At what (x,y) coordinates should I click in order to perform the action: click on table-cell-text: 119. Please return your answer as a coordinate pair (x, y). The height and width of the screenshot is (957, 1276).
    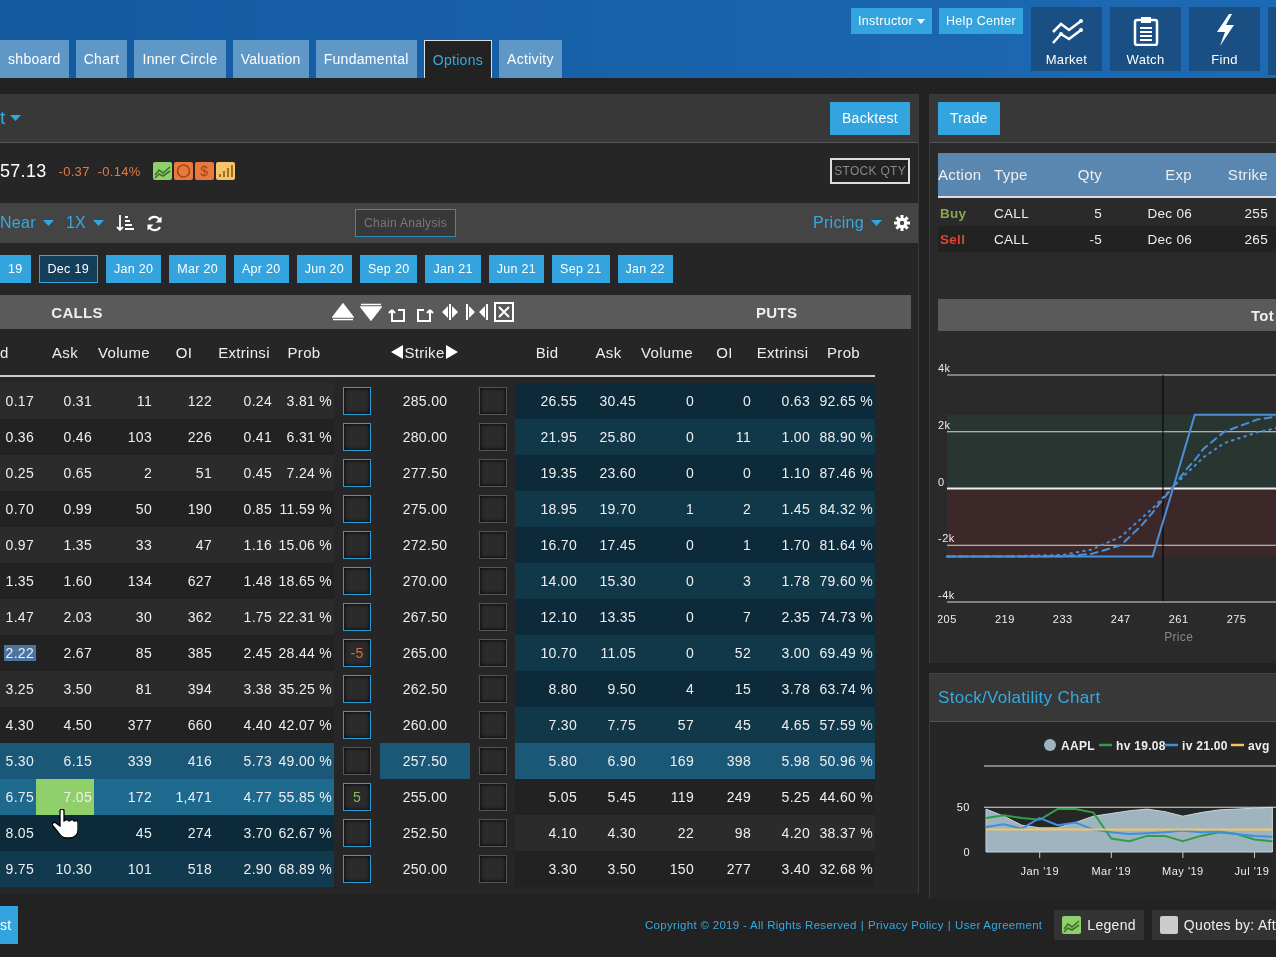
    Looking at the image, I should click on (682, 797).